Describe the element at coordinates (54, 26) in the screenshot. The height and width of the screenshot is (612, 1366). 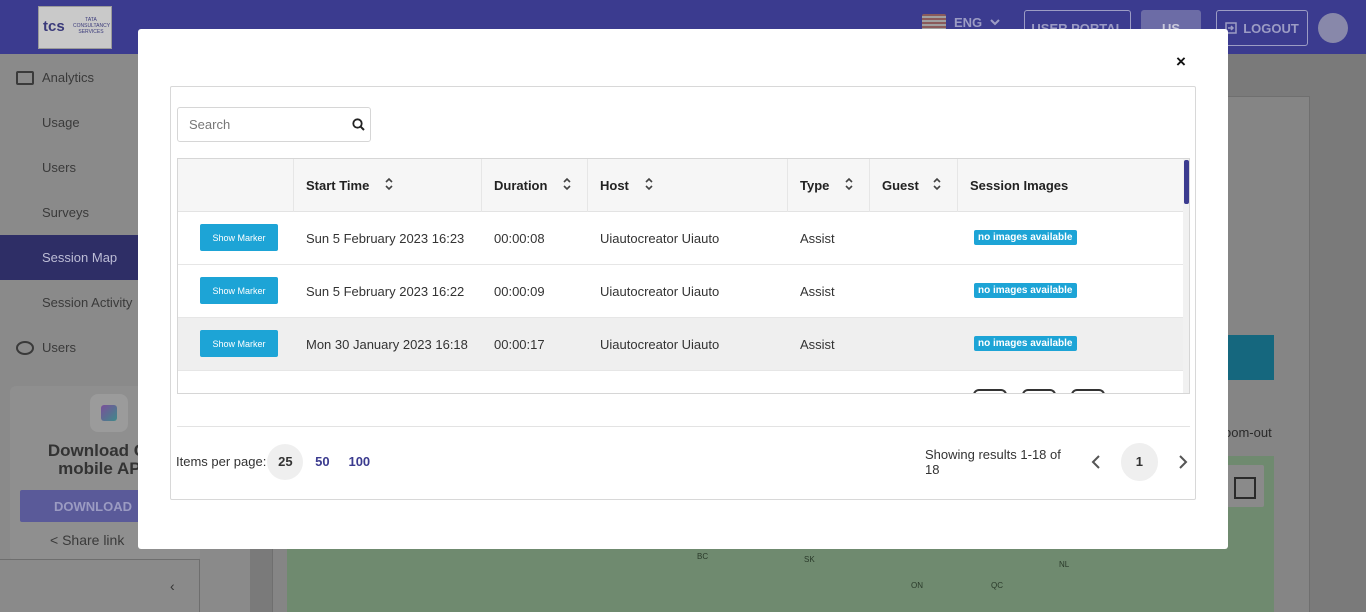
I see `logo-brand: tcs` at that location.